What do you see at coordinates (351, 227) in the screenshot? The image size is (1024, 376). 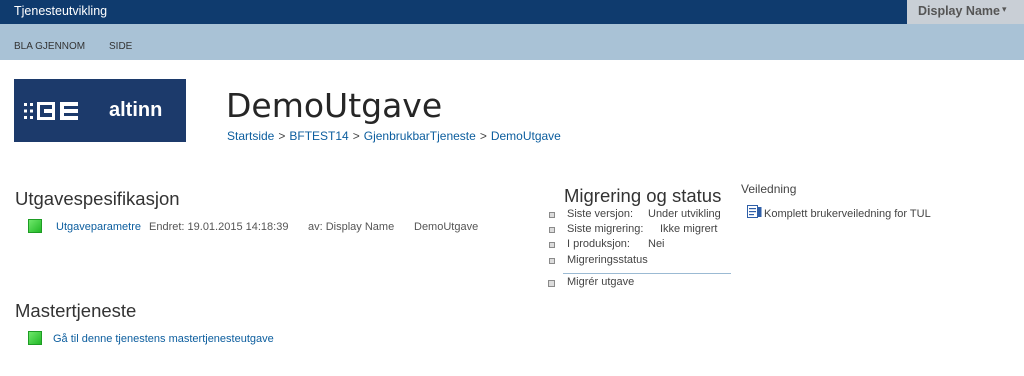 I see `spec-author-text: av: Display Name` at bounding box center [351, 227].